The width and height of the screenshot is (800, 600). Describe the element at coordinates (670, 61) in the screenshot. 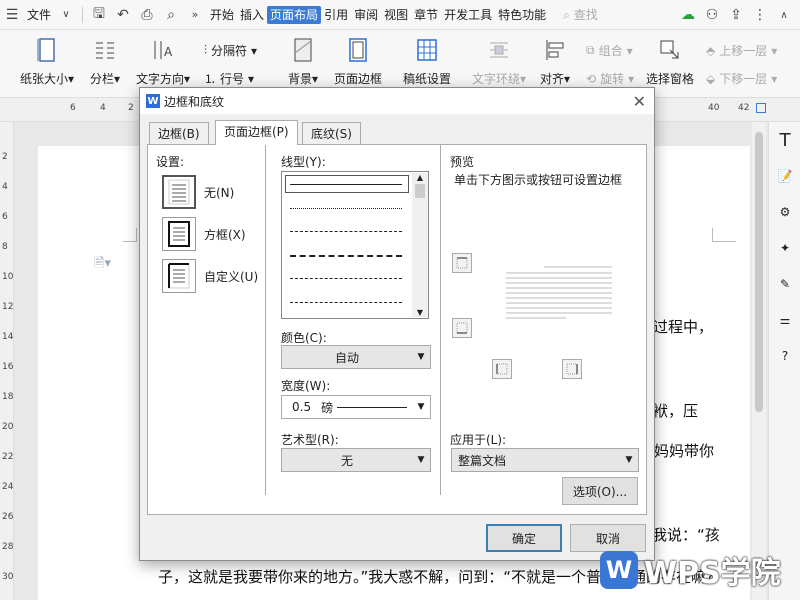

I see `selection-pane-button: 选择窗格` at that location.